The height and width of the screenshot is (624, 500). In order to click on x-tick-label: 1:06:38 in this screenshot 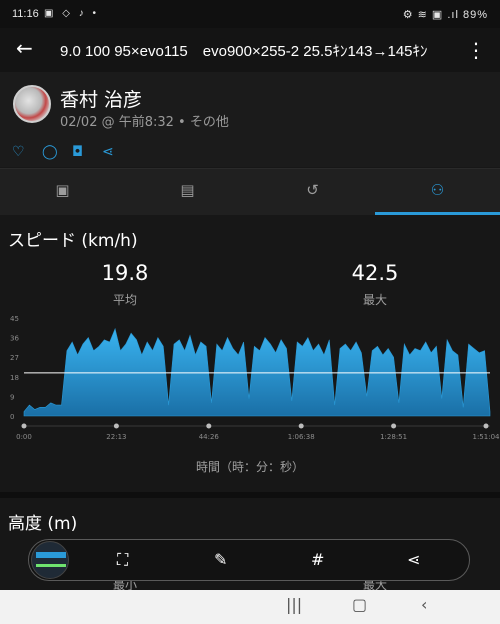, I will do `click(301, 437)`.